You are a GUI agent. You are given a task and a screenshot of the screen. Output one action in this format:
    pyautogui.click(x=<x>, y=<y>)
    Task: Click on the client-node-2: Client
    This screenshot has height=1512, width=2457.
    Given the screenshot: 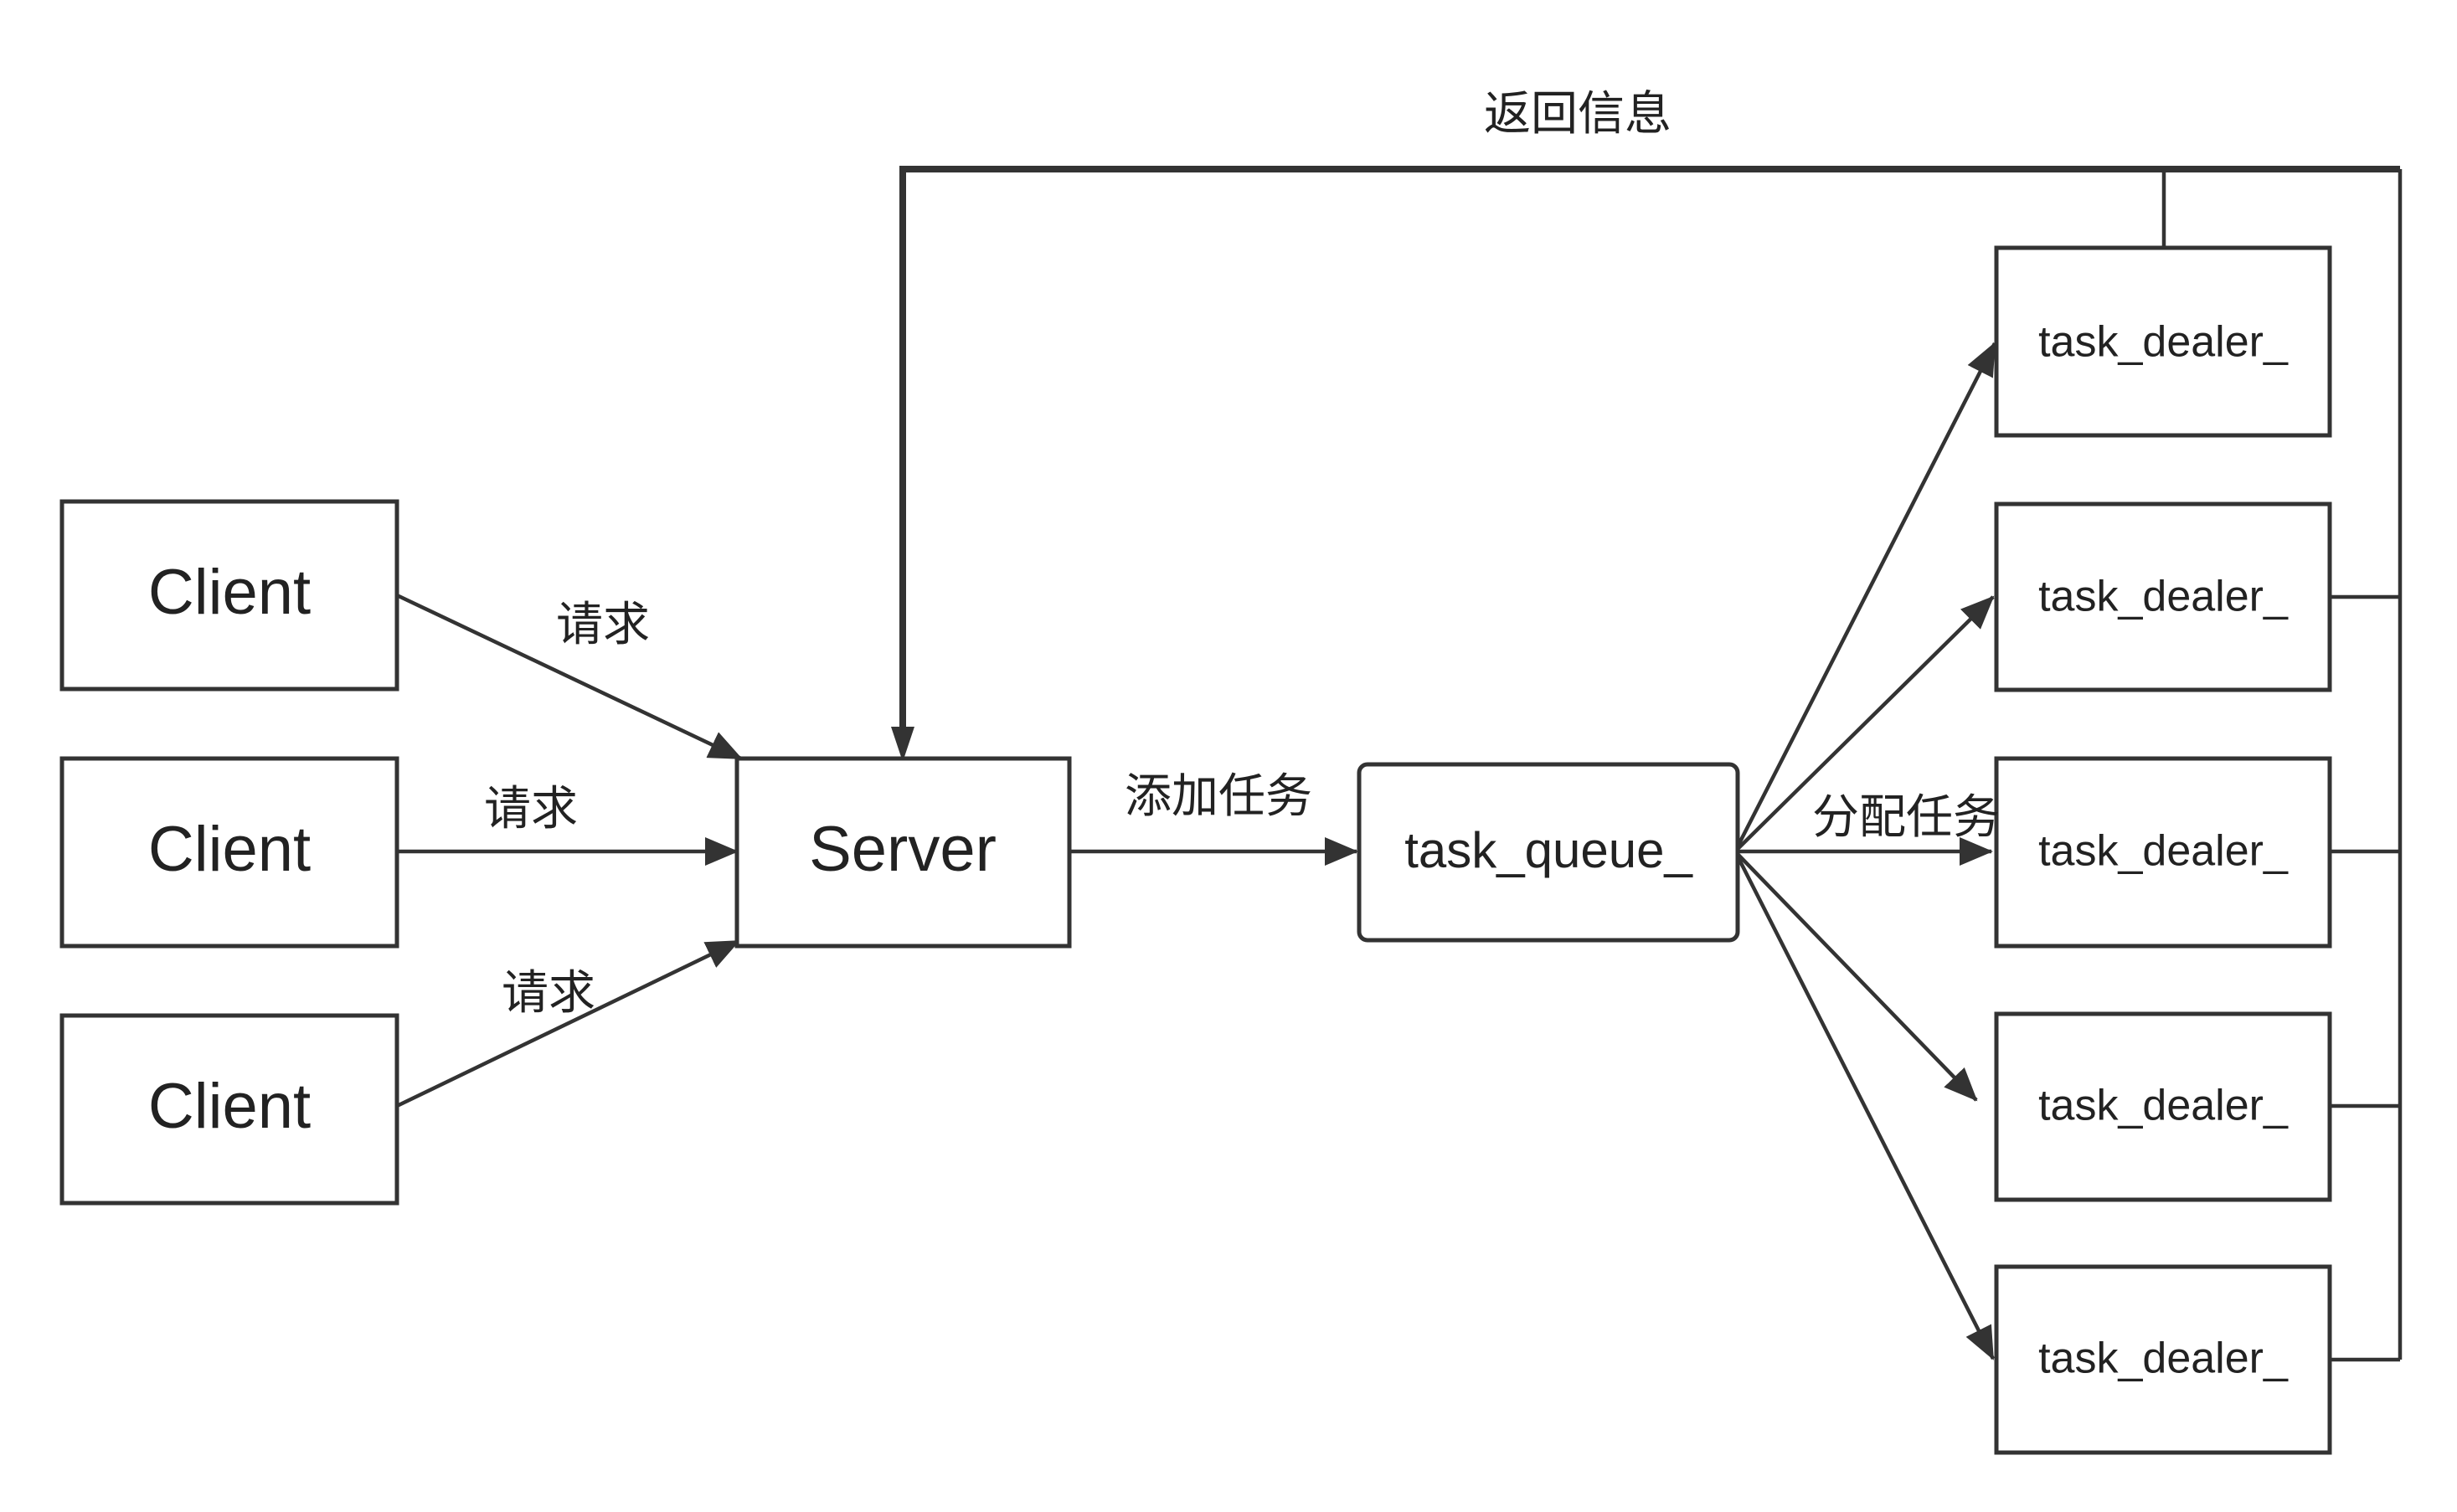 What is the action you would take?
    pyautogui.click(x=229, y=853)
    